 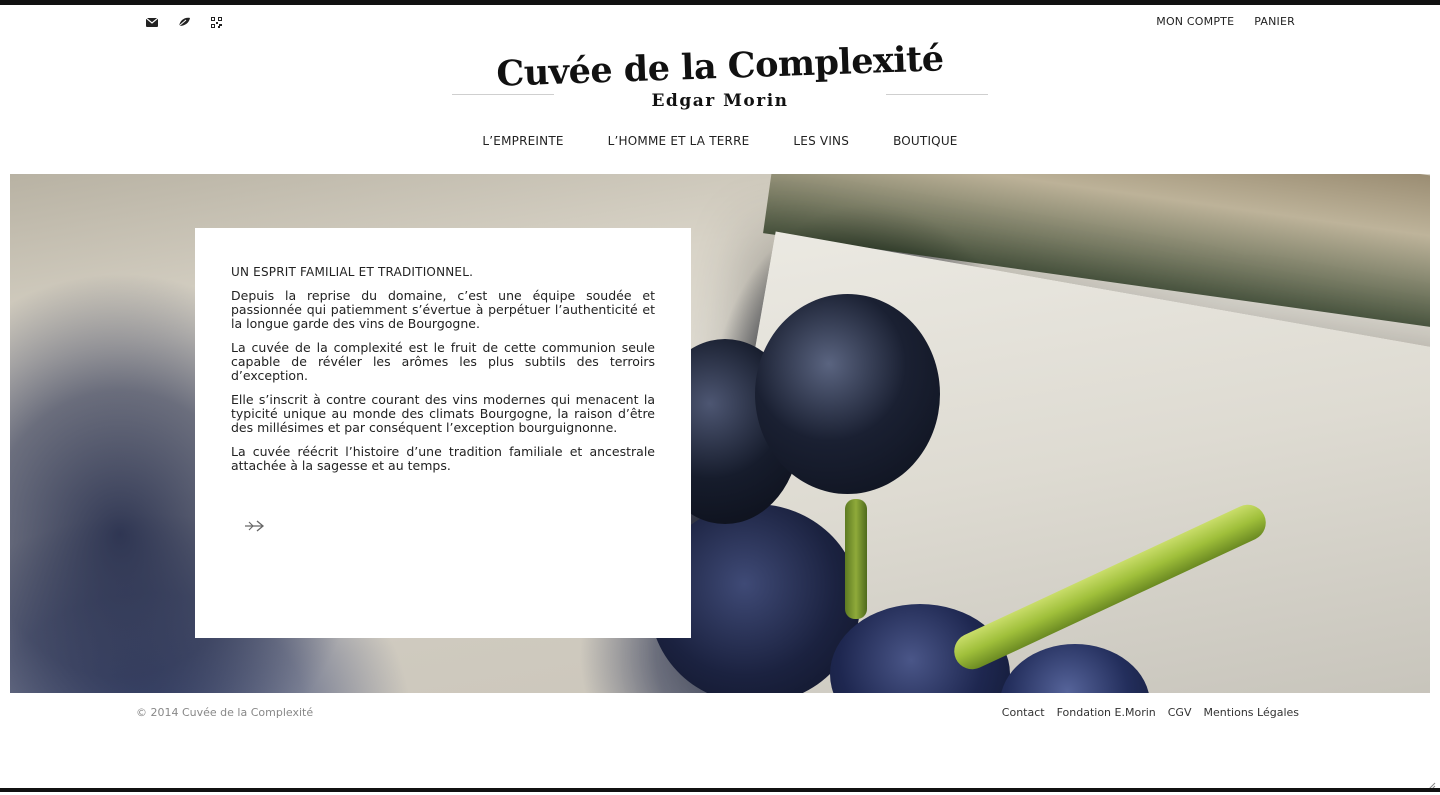 What do you see at coordinates (1274, 21) in the screenshot?
I see `cart-link: PANIER` at bounding box center [1274, 21].